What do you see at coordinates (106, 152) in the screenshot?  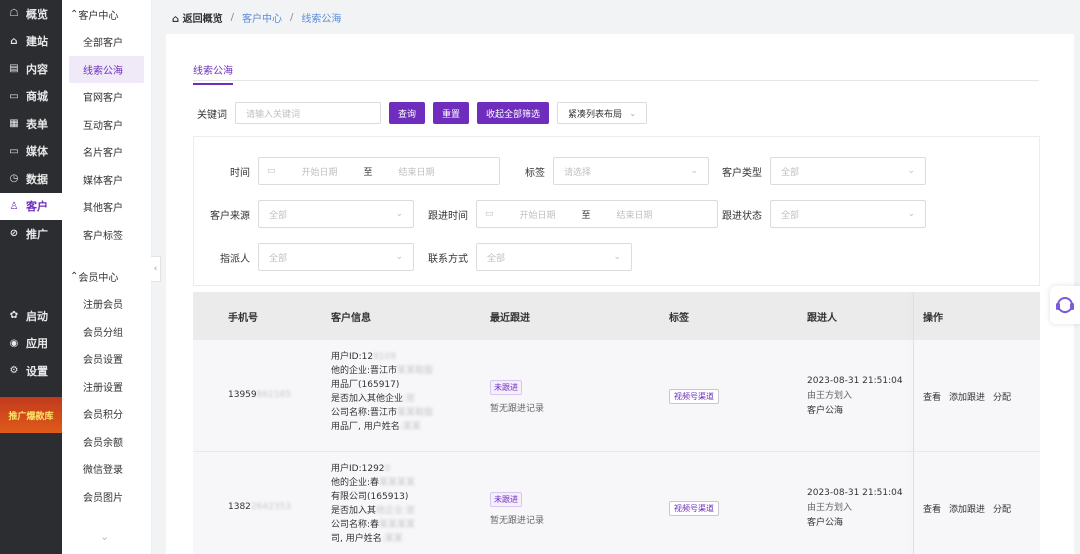 I see `subnav-customer-4: 名片客户` at bounding box center [106, 152].